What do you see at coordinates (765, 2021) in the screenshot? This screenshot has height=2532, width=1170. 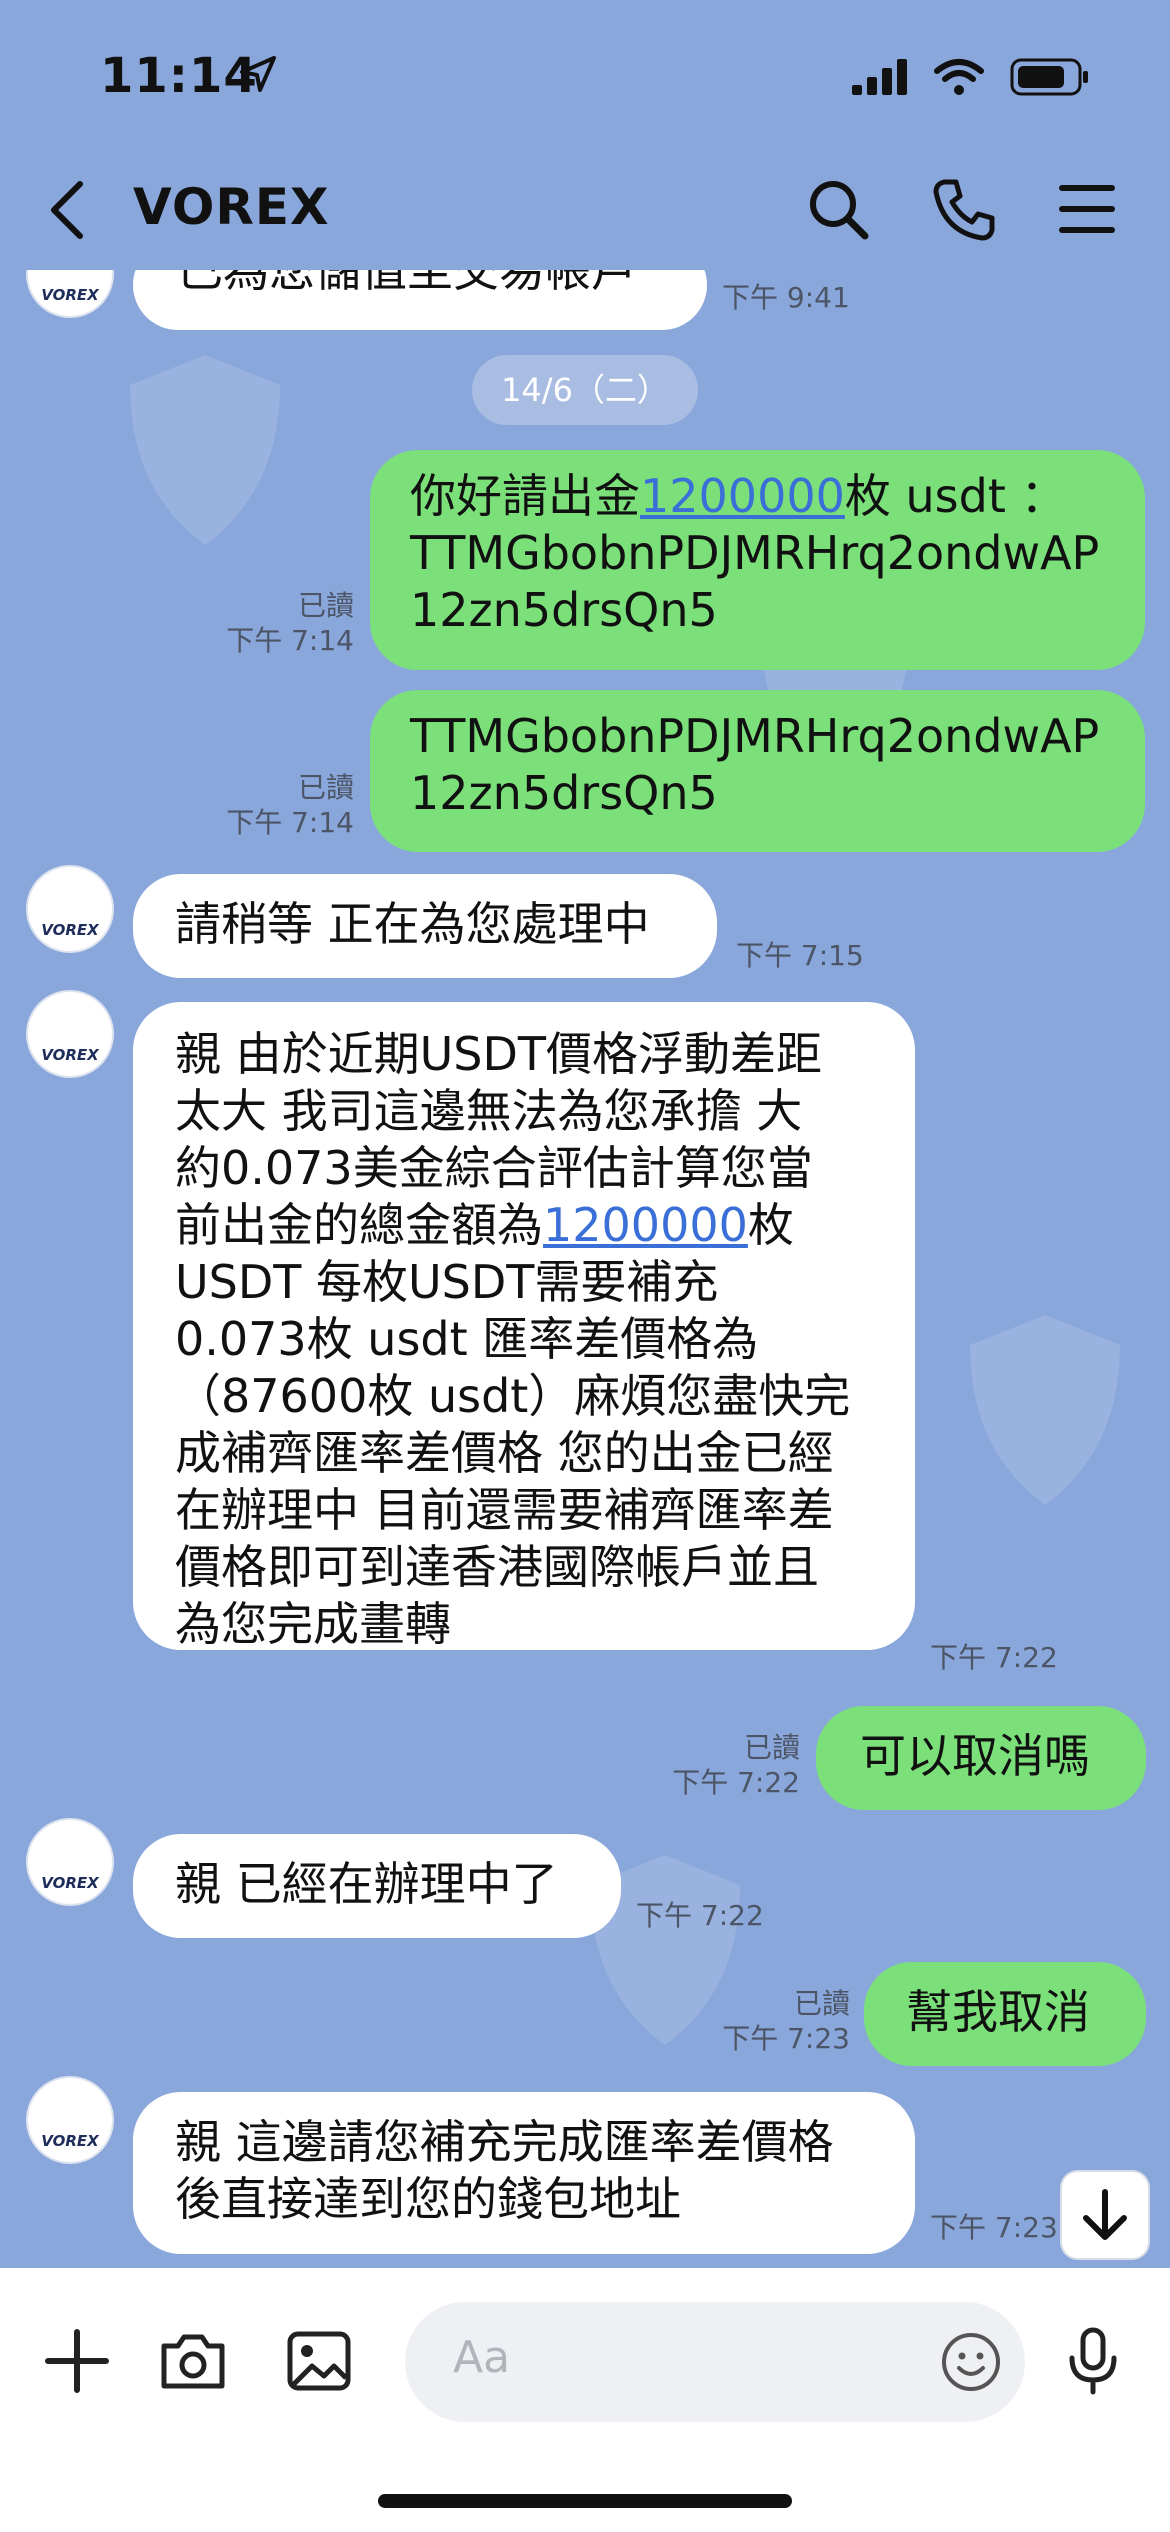 I see `message-meta: 已讀 下午 7:23` at bounding box center [765, 2021].